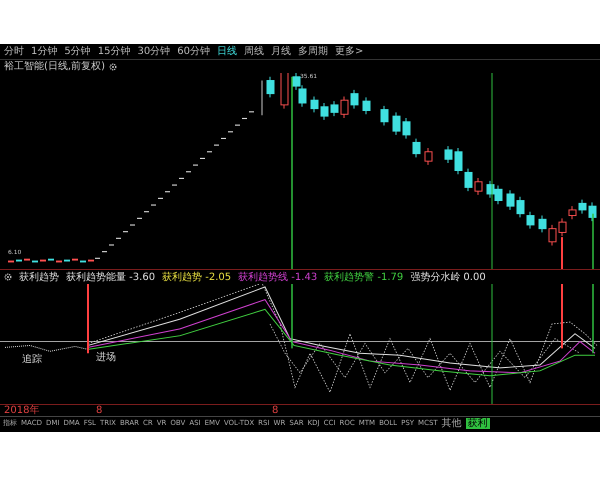  I want to click on period-tab: 月线, so click(280, 52).